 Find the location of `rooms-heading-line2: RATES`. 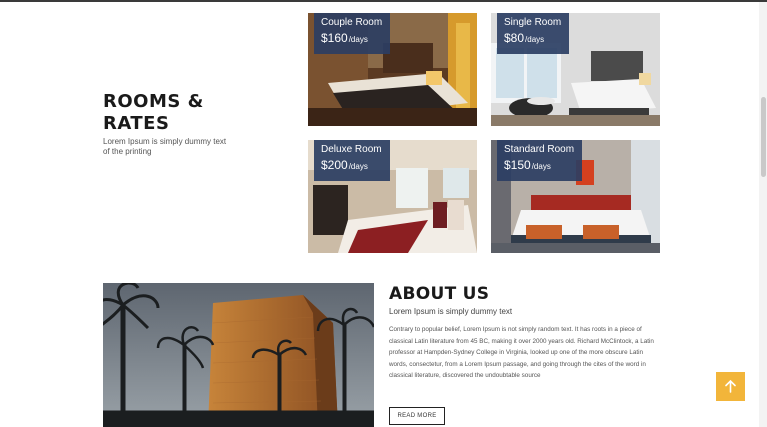

rooms-heading-line2: RATES is located at coordinates (136, 123).